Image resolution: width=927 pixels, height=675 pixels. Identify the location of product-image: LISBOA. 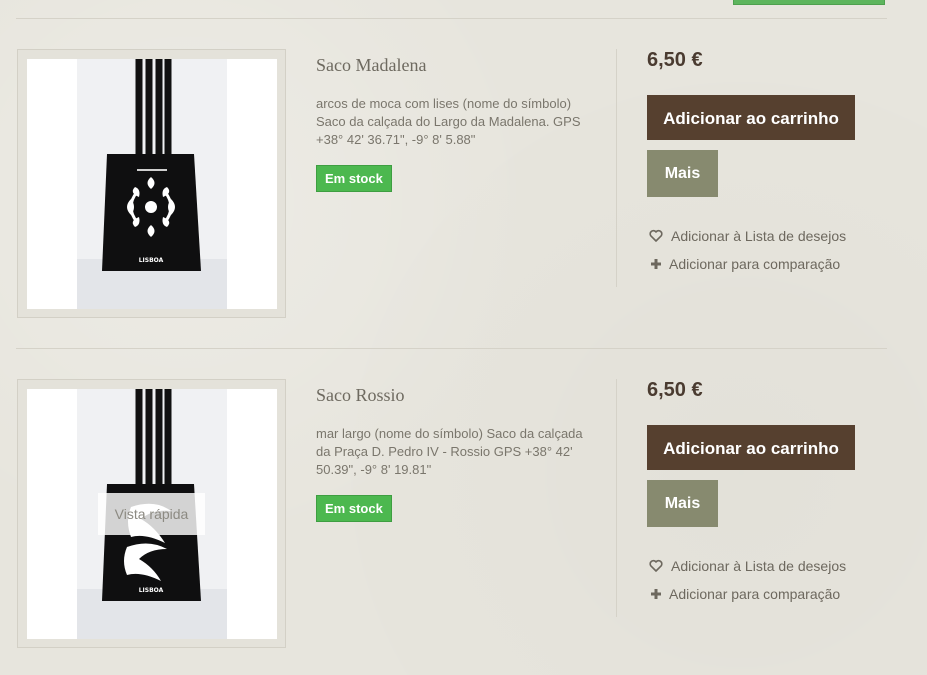
(152, 184).